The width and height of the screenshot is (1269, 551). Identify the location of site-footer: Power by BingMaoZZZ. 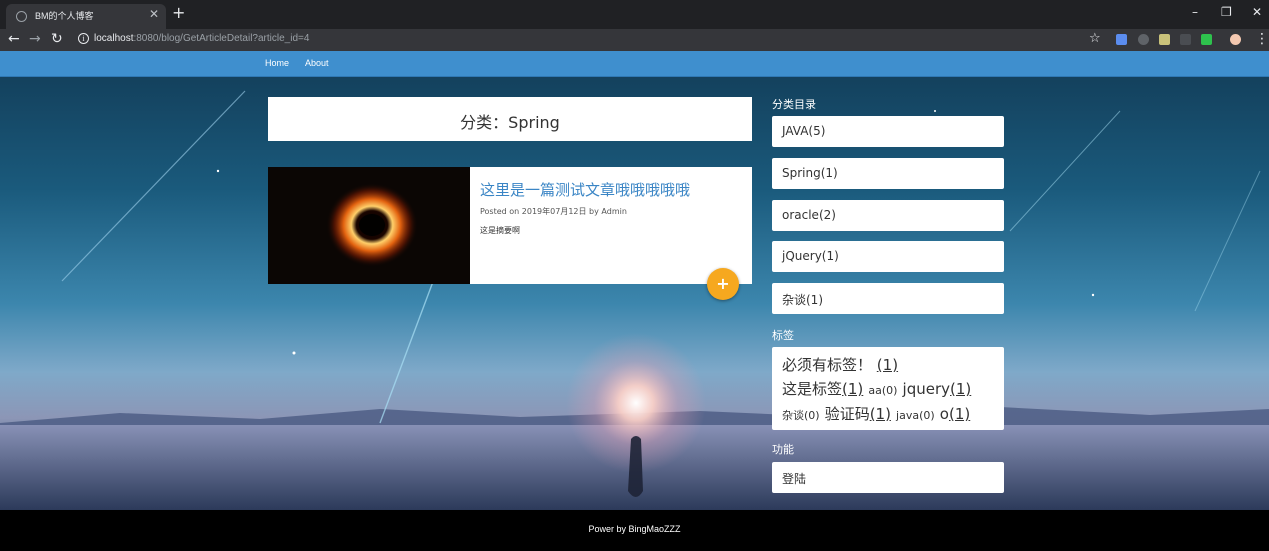
(634, 530).